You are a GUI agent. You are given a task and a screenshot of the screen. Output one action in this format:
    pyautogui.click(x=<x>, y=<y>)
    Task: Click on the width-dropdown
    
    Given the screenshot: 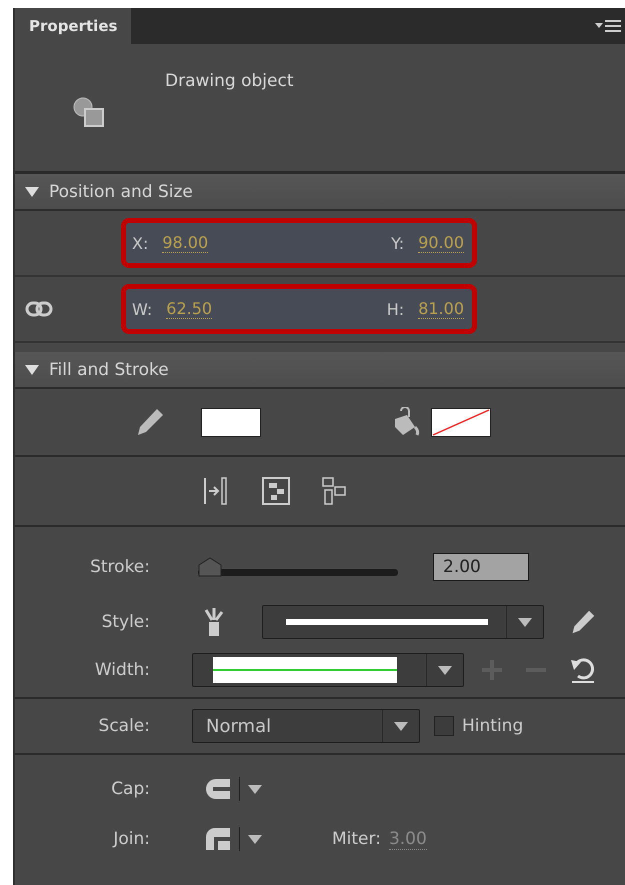 What is the action you would take?
    pyautogui.click(x=328, y=670)
    